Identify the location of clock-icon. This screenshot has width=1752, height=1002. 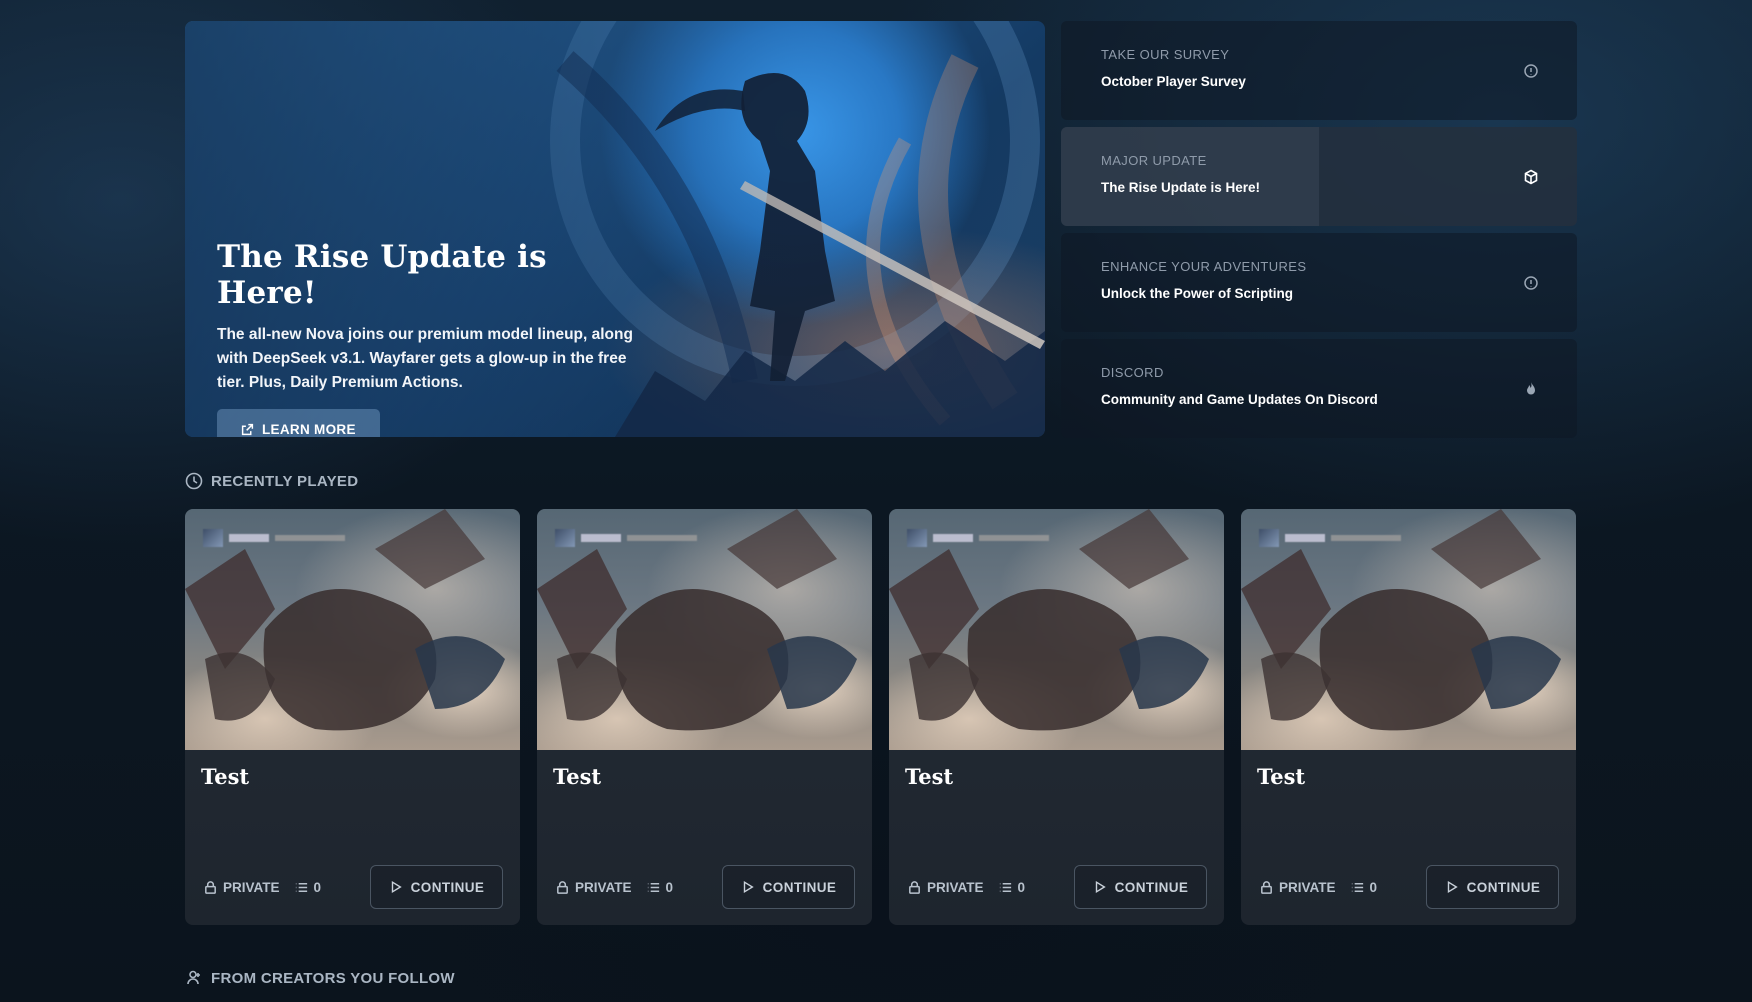
(194, 481).